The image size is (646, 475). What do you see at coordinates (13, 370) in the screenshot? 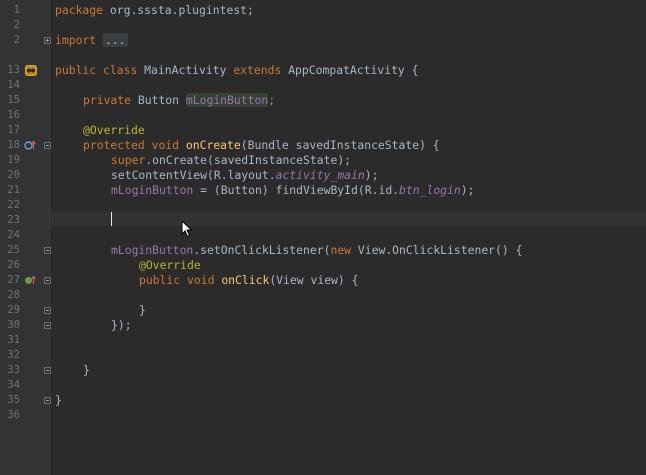
I see `line-number: 33` at bounding box center [13, 370].